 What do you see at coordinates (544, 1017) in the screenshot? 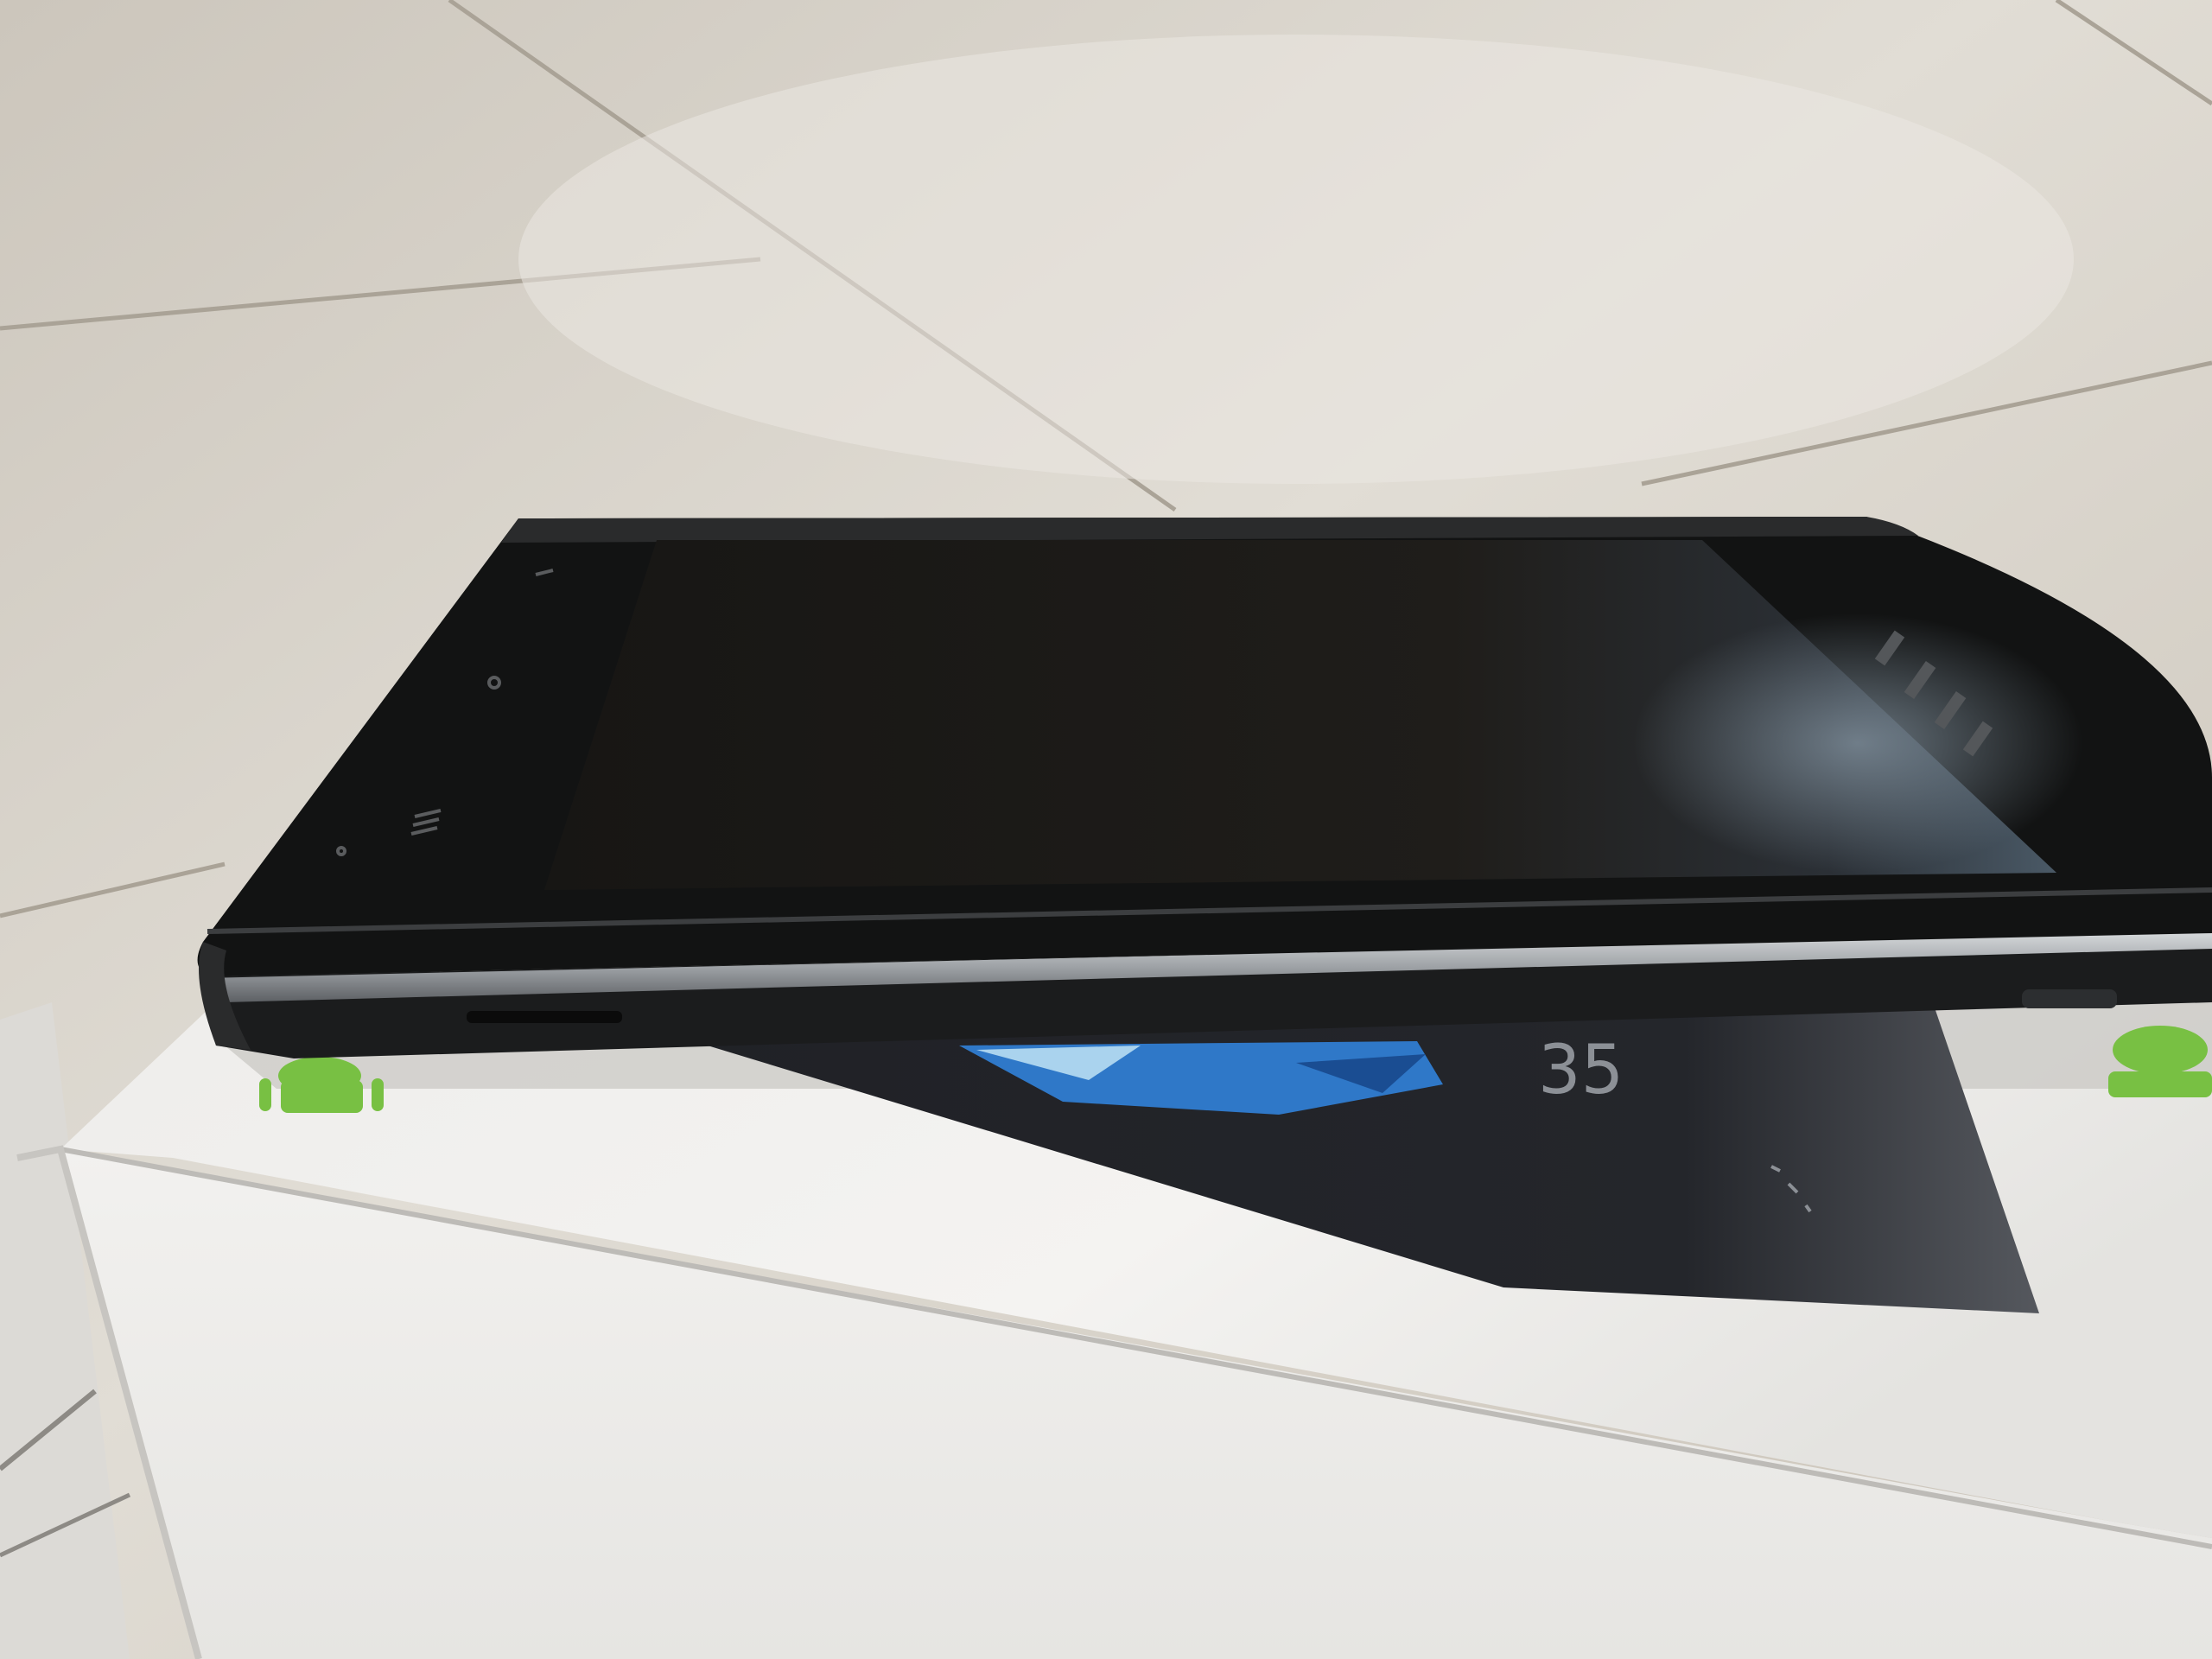
I see `phone-port` at bounding box center [544, 1017].